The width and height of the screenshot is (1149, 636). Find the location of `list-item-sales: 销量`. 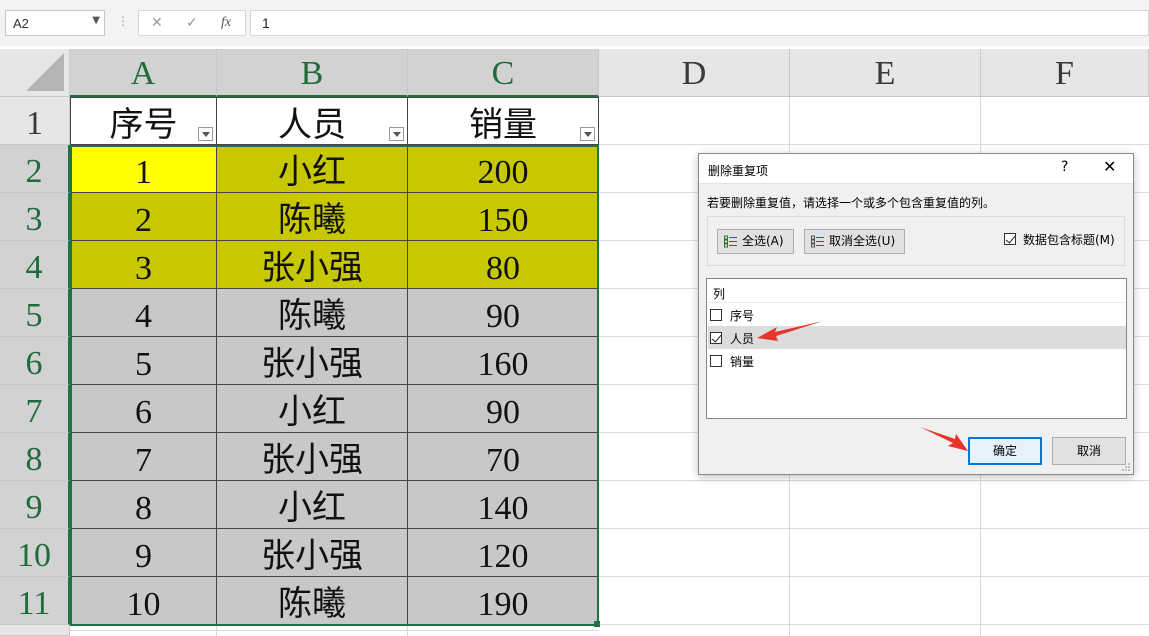

list-item-sales: 销量 is located at coordinates (917, 360).